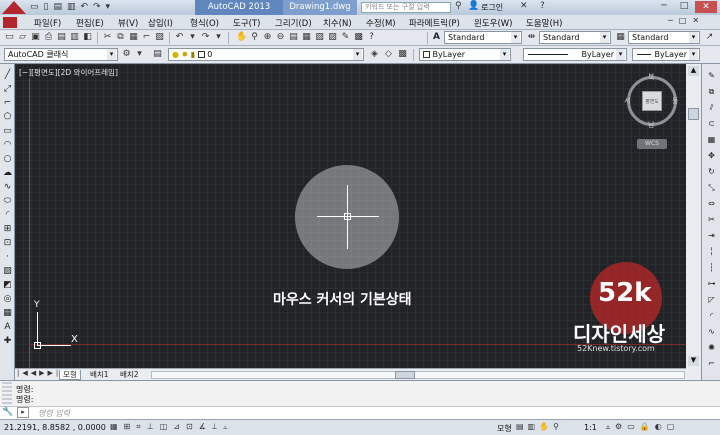 The height and width of the screenshot is (435, 720). I want to click on match-properties-icon: ⌐, so click(146, 37).